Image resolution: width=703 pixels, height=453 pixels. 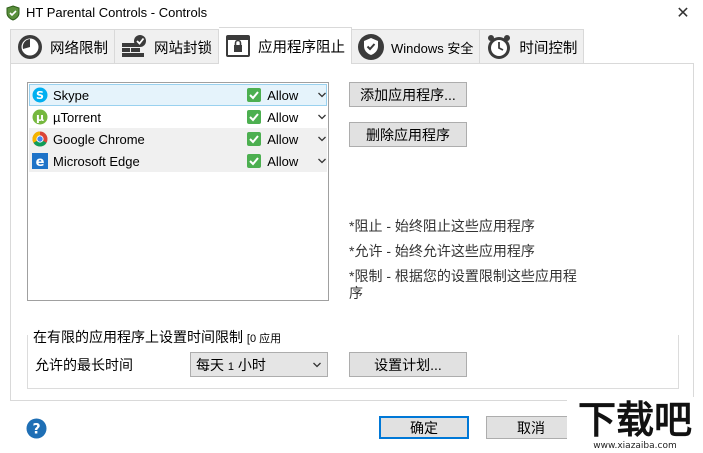 I want to click on speedometer-icon, so click(x=30, y=47).